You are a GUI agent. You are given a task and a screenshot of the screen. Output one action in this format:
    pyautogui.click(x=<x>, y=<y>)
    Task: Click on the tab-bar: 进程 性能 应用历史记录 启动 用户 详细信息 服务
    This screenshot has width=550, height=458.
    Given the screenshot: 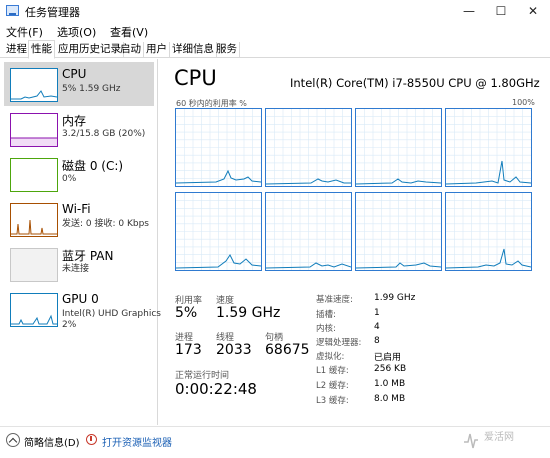 What is the action you would take?
    pyautogui.click(x=275, y=49)
    